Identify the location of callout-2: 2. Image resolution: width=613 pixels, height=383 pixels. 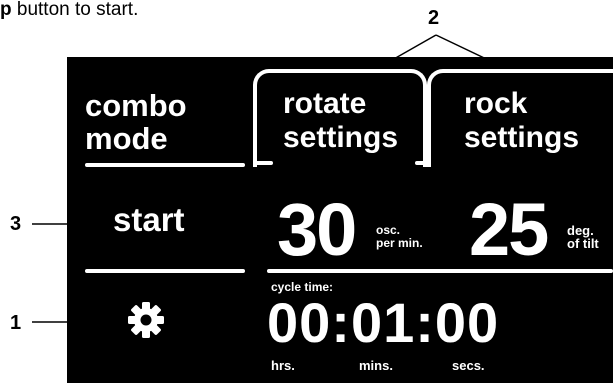
(434, 18).